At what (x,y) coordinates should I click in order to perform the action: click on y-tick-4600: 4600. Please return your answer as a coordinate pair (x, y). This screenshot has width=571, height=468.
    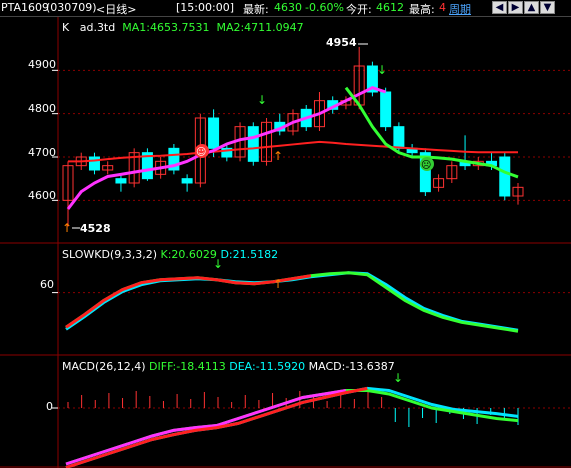
    Looking at the image, I should click on (42, 195).